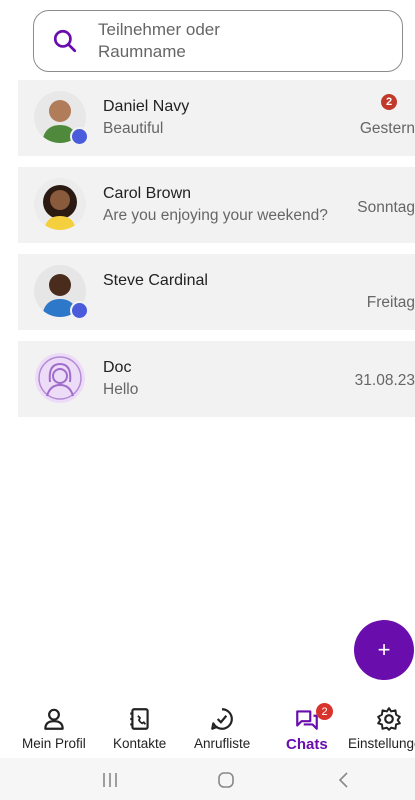  I want to click on chat-time: Sonntag, so click(386, 207).